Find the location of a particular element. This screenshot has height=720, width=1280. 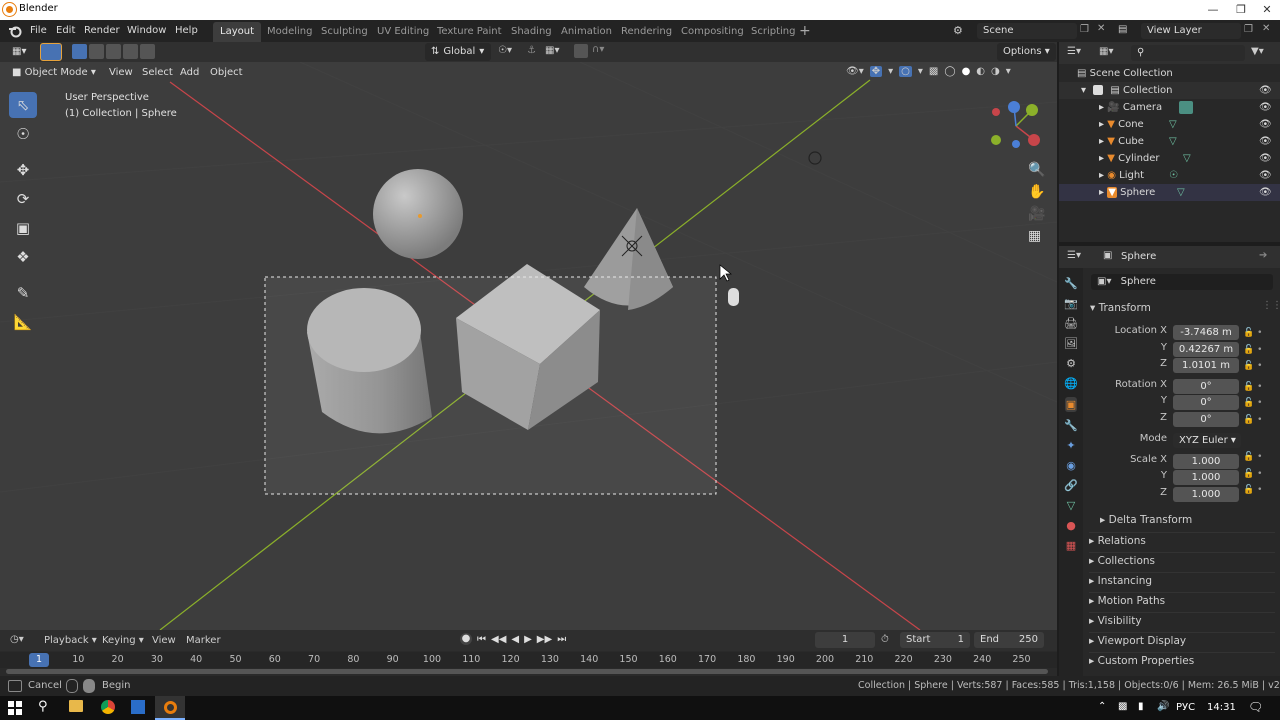

falloff-icon: ∩▾ is located at coordinates (598, 49).